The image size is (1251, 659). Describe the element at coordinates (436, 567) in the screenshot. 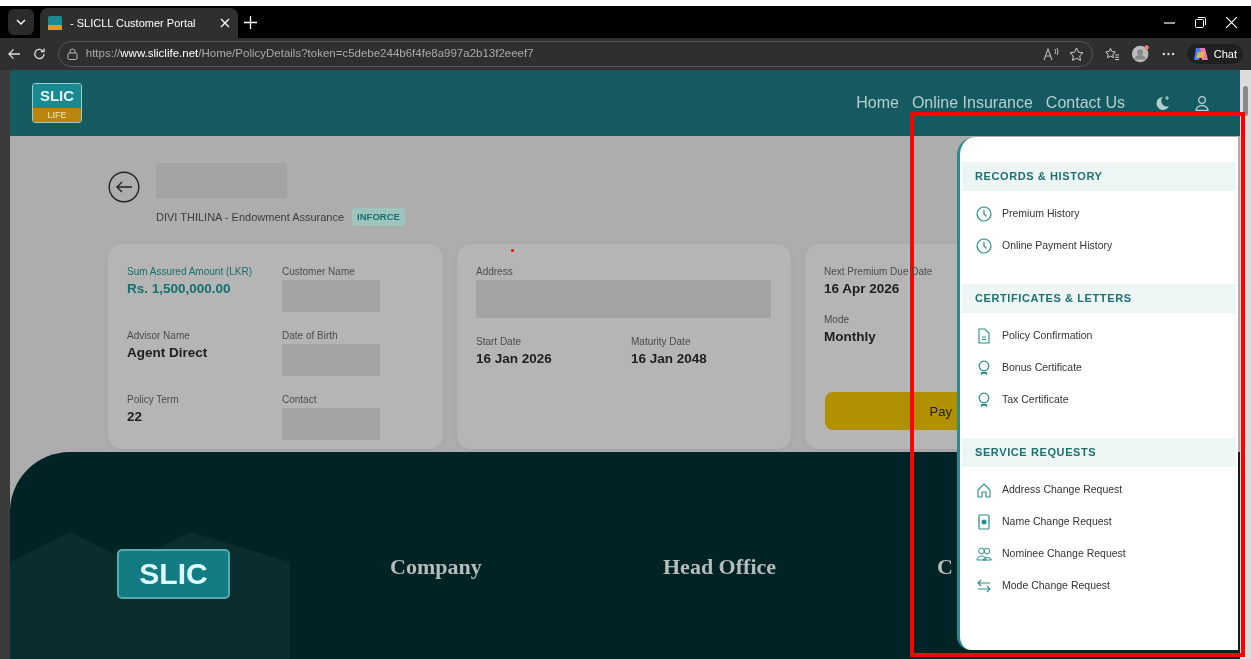

I see `footer-heading: Company` at that location.